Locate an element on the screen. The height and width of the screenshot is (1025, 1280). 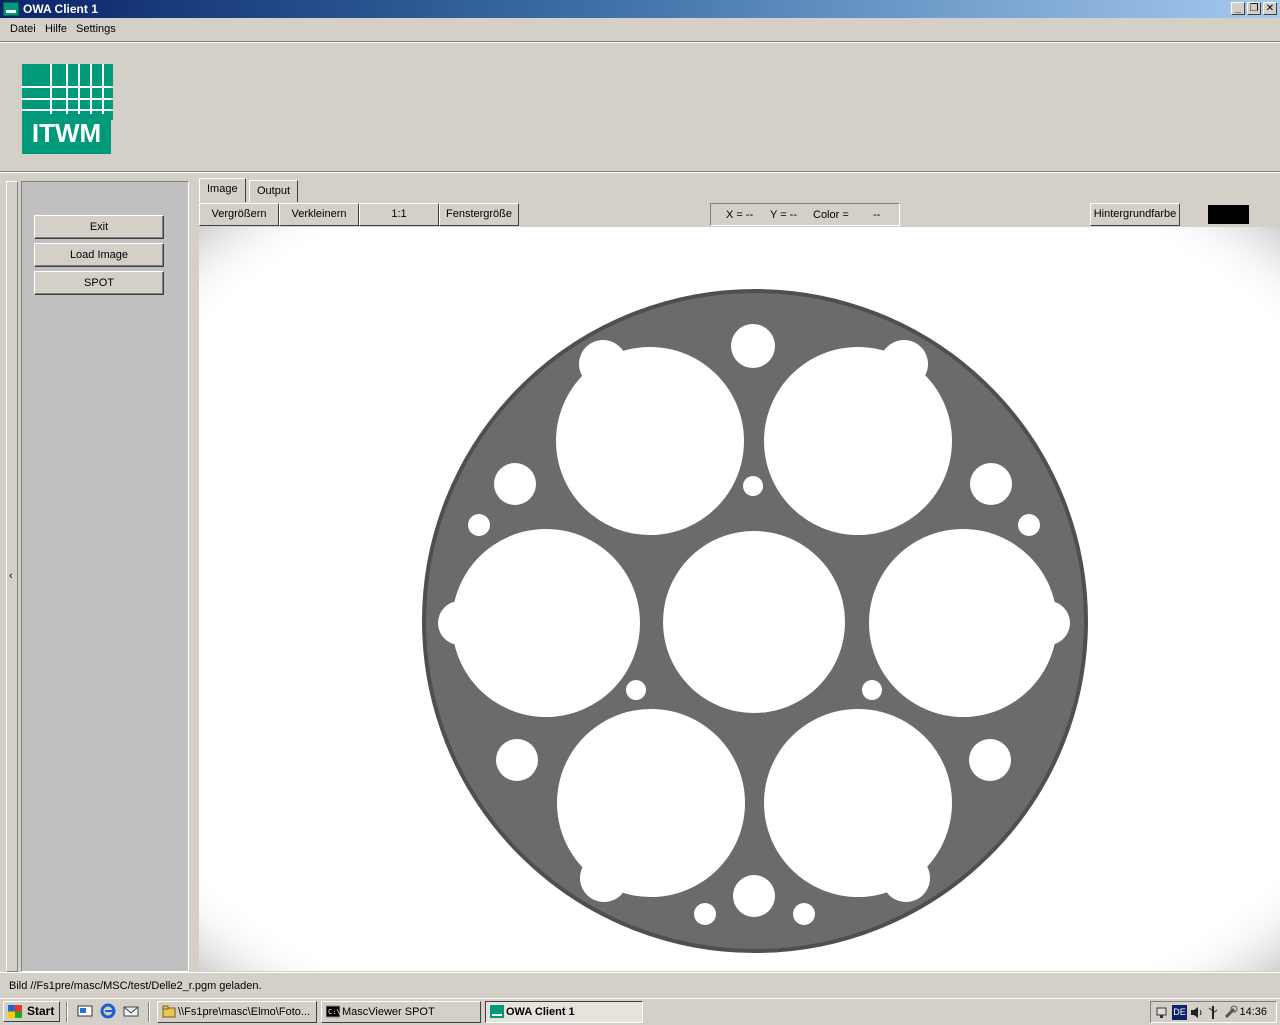
color-readout-value: -- is located at coordinates (877, 215).